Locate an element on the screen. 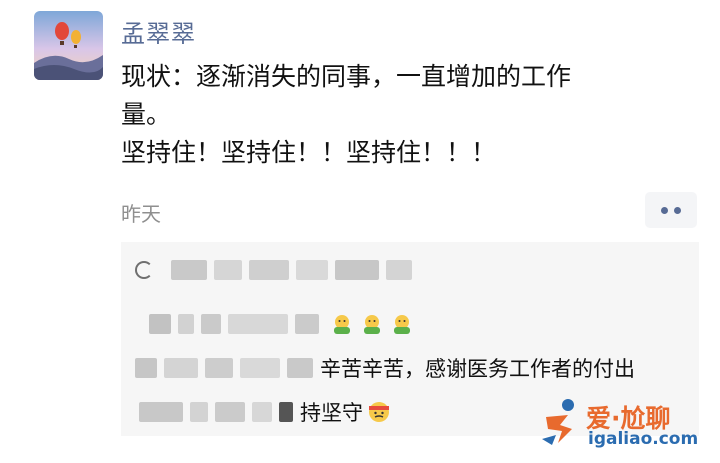  likes-row is located at coordinates (277, 270).